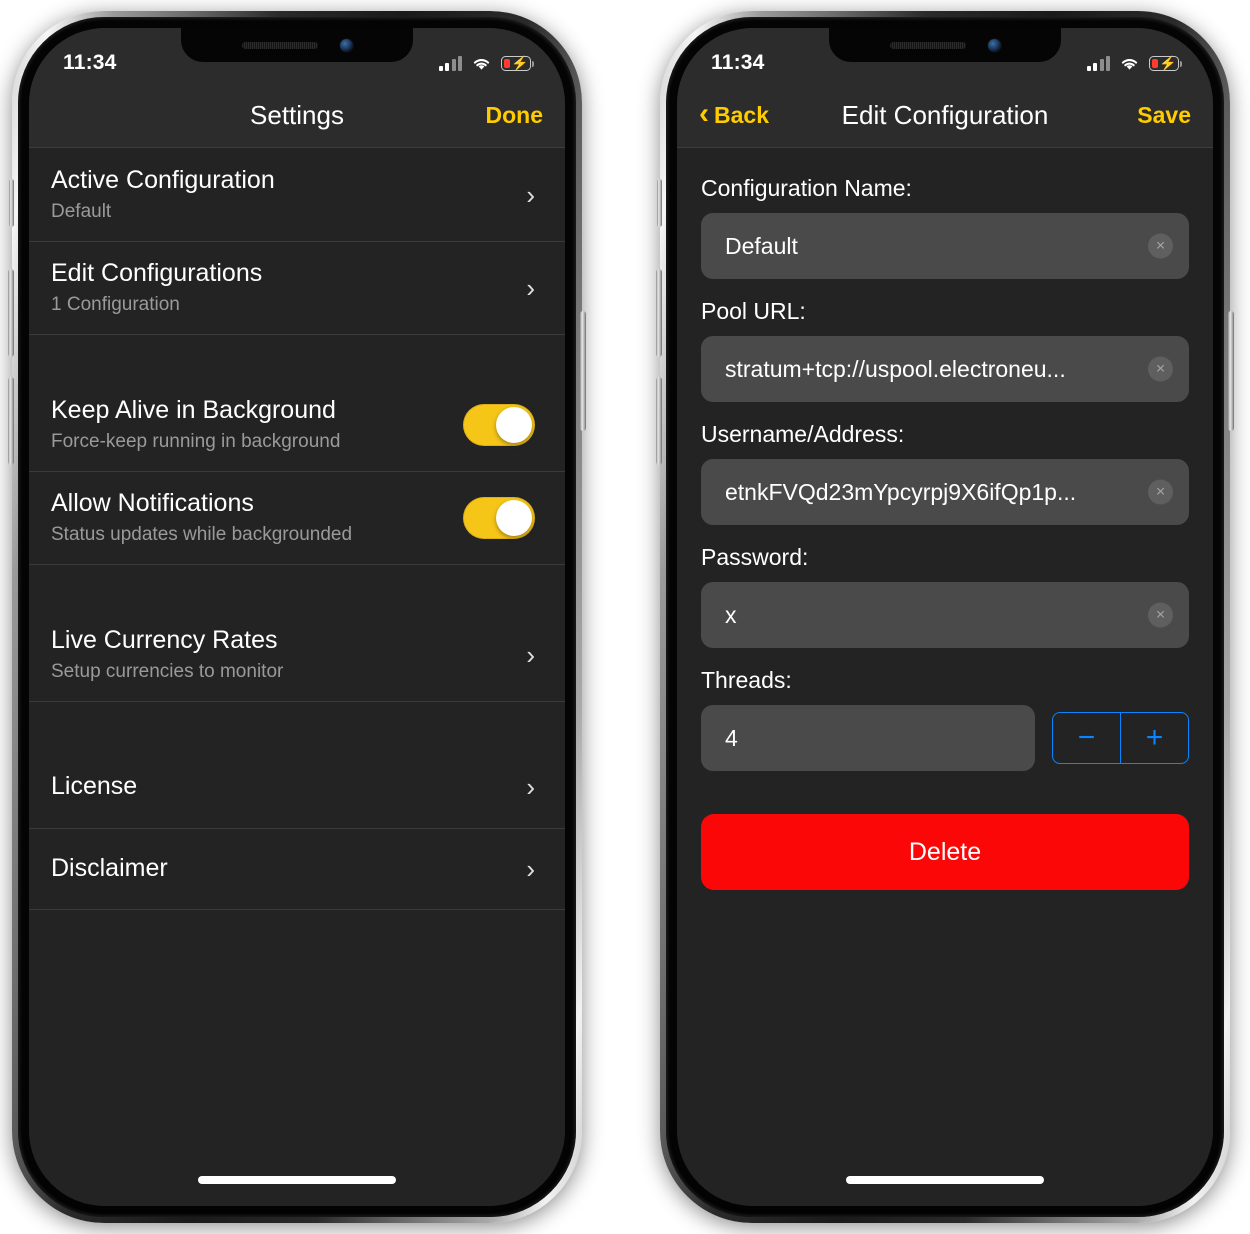  What do you see at coordinates (945, 246) in the screenshot?
I see `input-configuration-name: Default ×` at bounding box center [945, 246].